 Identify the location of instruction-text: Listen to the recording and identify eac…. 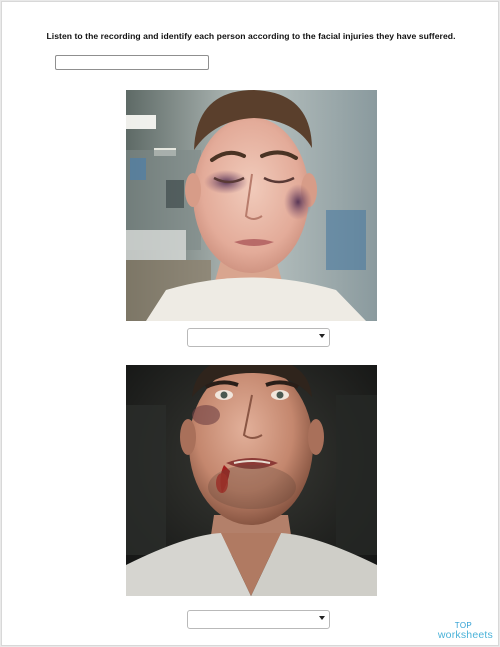
(251, 36).